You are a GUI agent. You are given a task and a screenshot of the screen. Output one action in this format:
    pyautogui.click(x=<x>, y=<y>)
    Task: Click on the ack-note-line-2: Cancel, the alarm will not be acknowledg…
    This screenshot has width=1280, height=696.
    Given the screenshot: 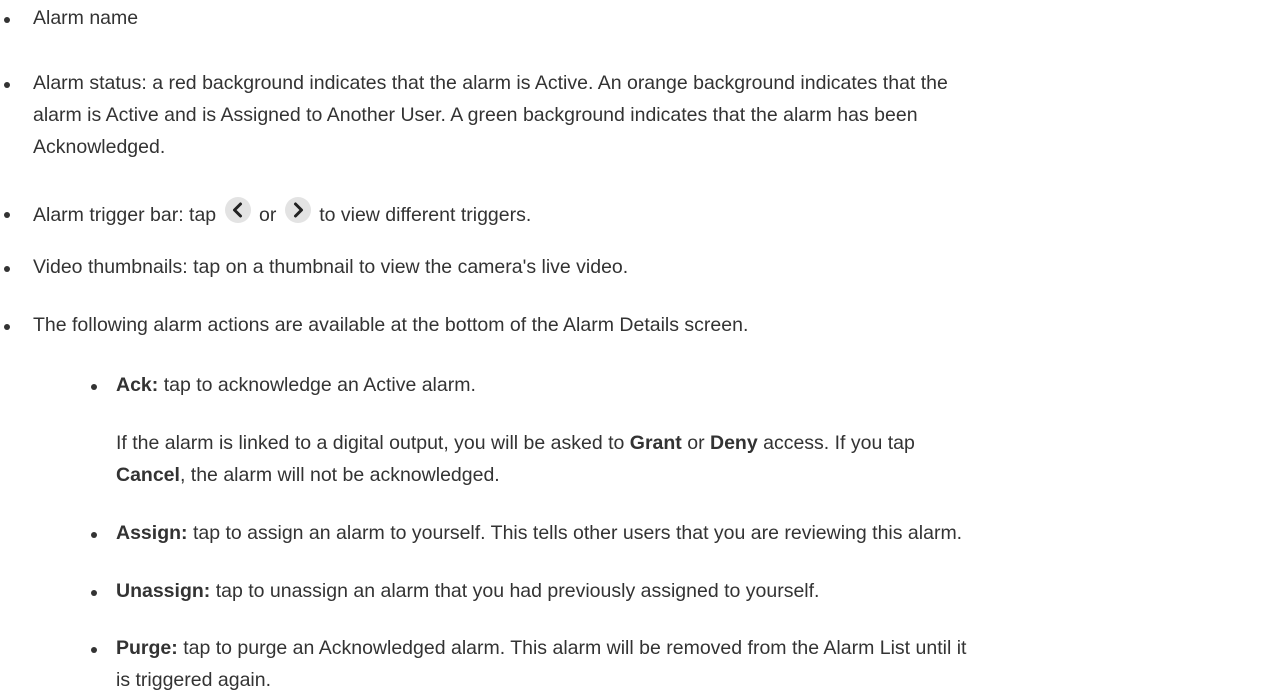 What is the action you would take?
    pyautogui.click(x=686, y=475)
    